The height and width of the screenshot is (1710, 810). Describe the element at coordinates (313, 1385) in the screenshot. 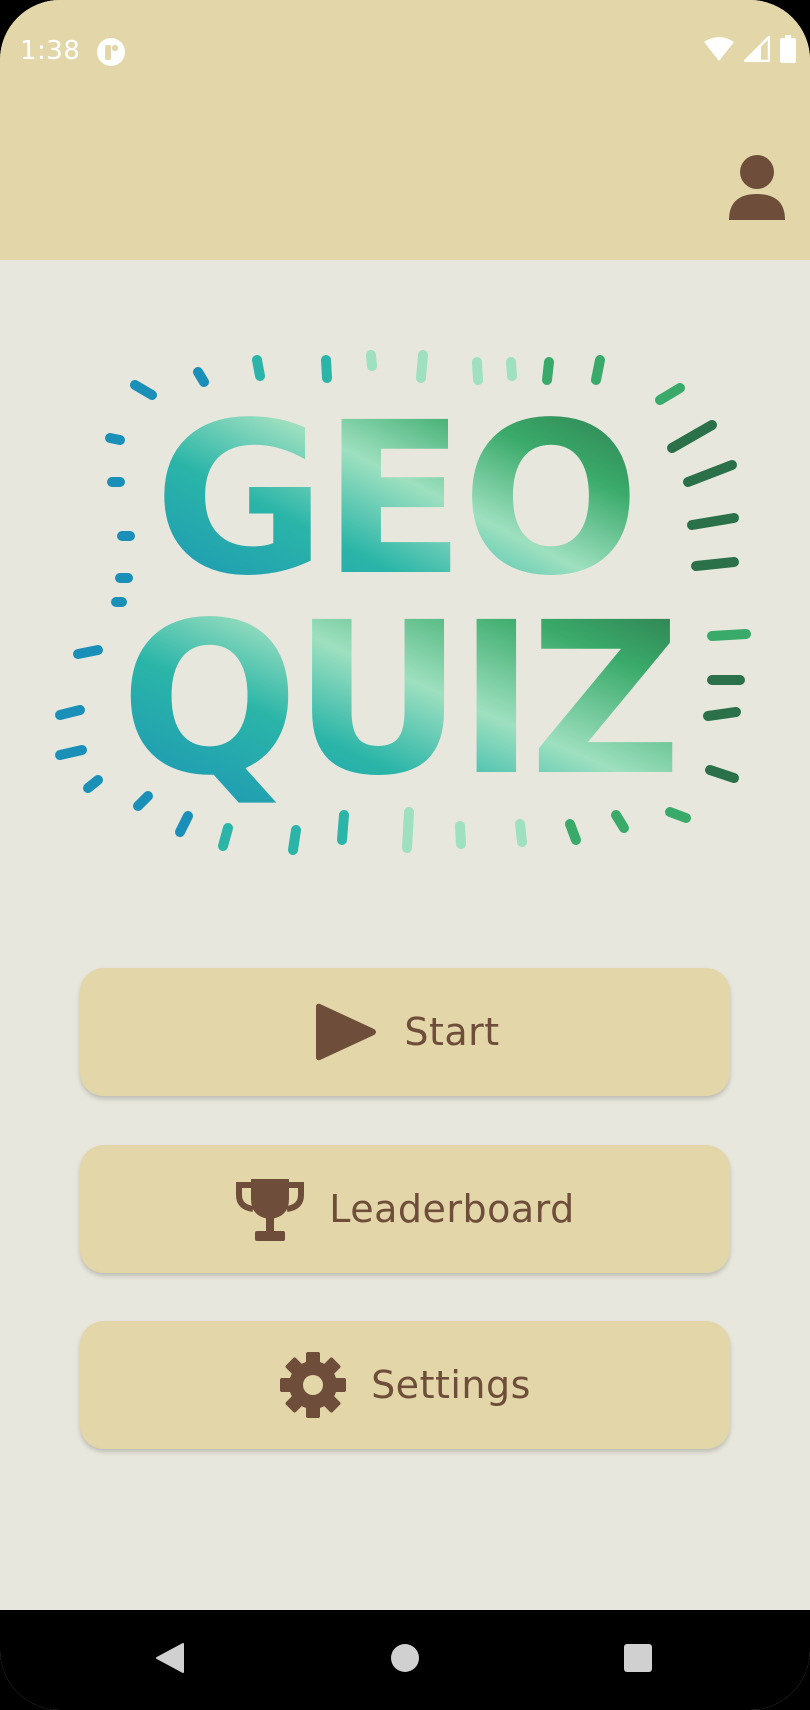

I see `gear-icon` at that location.